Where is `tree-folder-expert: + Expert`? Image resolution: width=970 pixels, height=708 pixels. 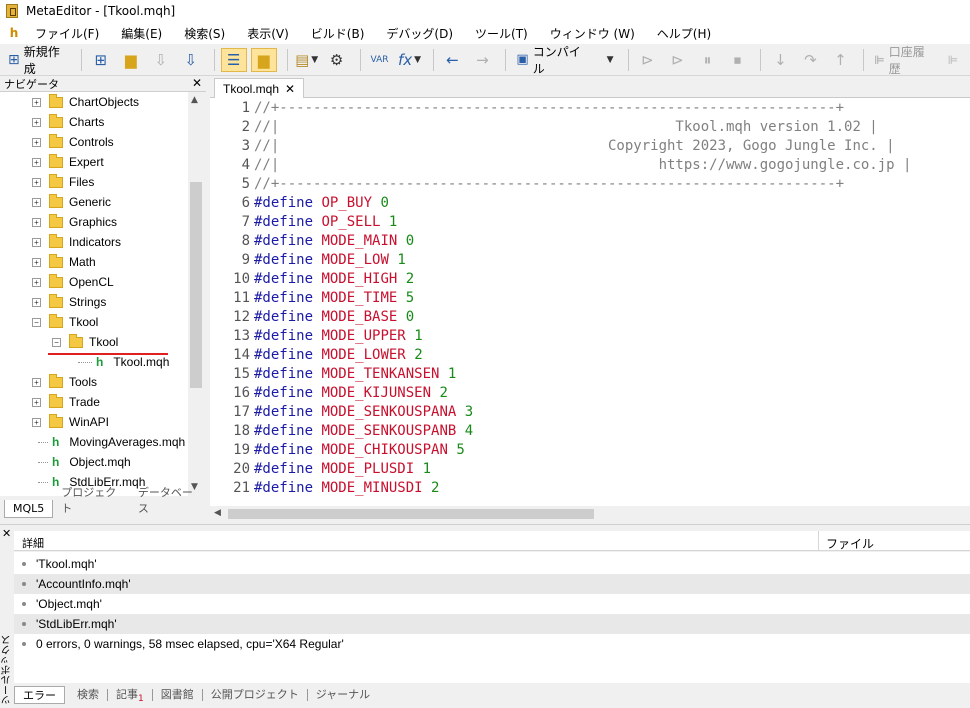
tree-folder-expert: + Expert is located at coordinates (68, 162).